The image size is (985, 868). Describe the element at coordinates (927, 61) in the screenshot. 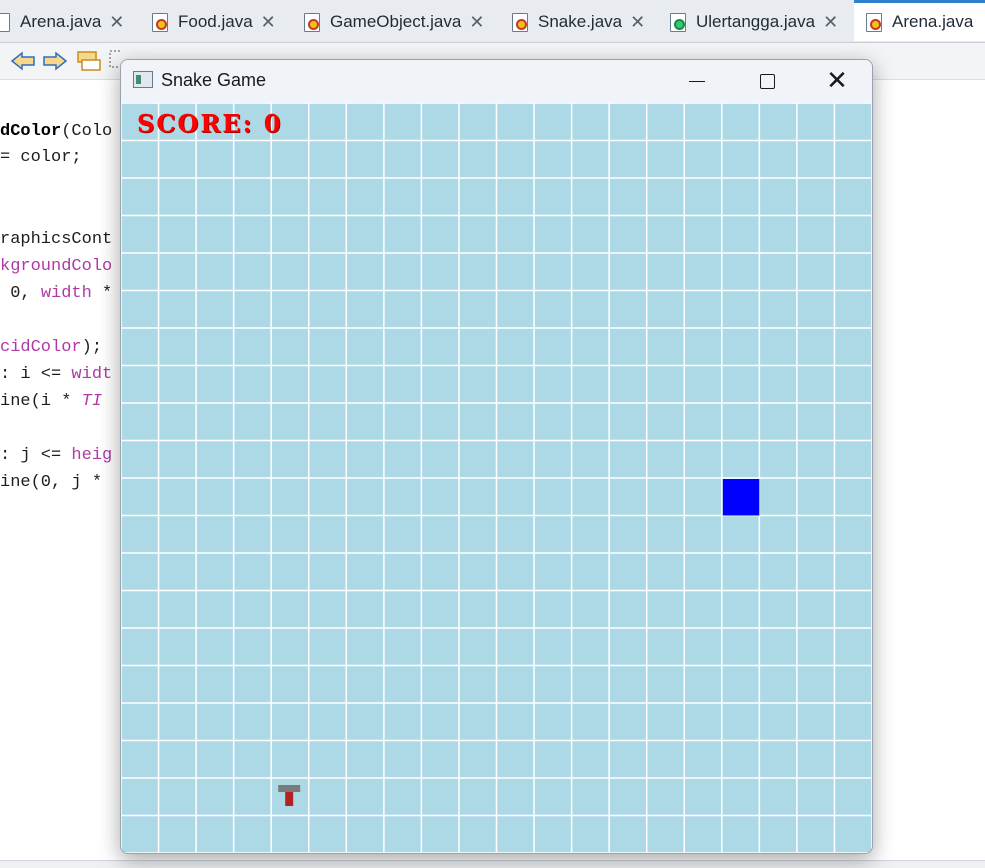

I see `toolbar-icons-right` at that location.